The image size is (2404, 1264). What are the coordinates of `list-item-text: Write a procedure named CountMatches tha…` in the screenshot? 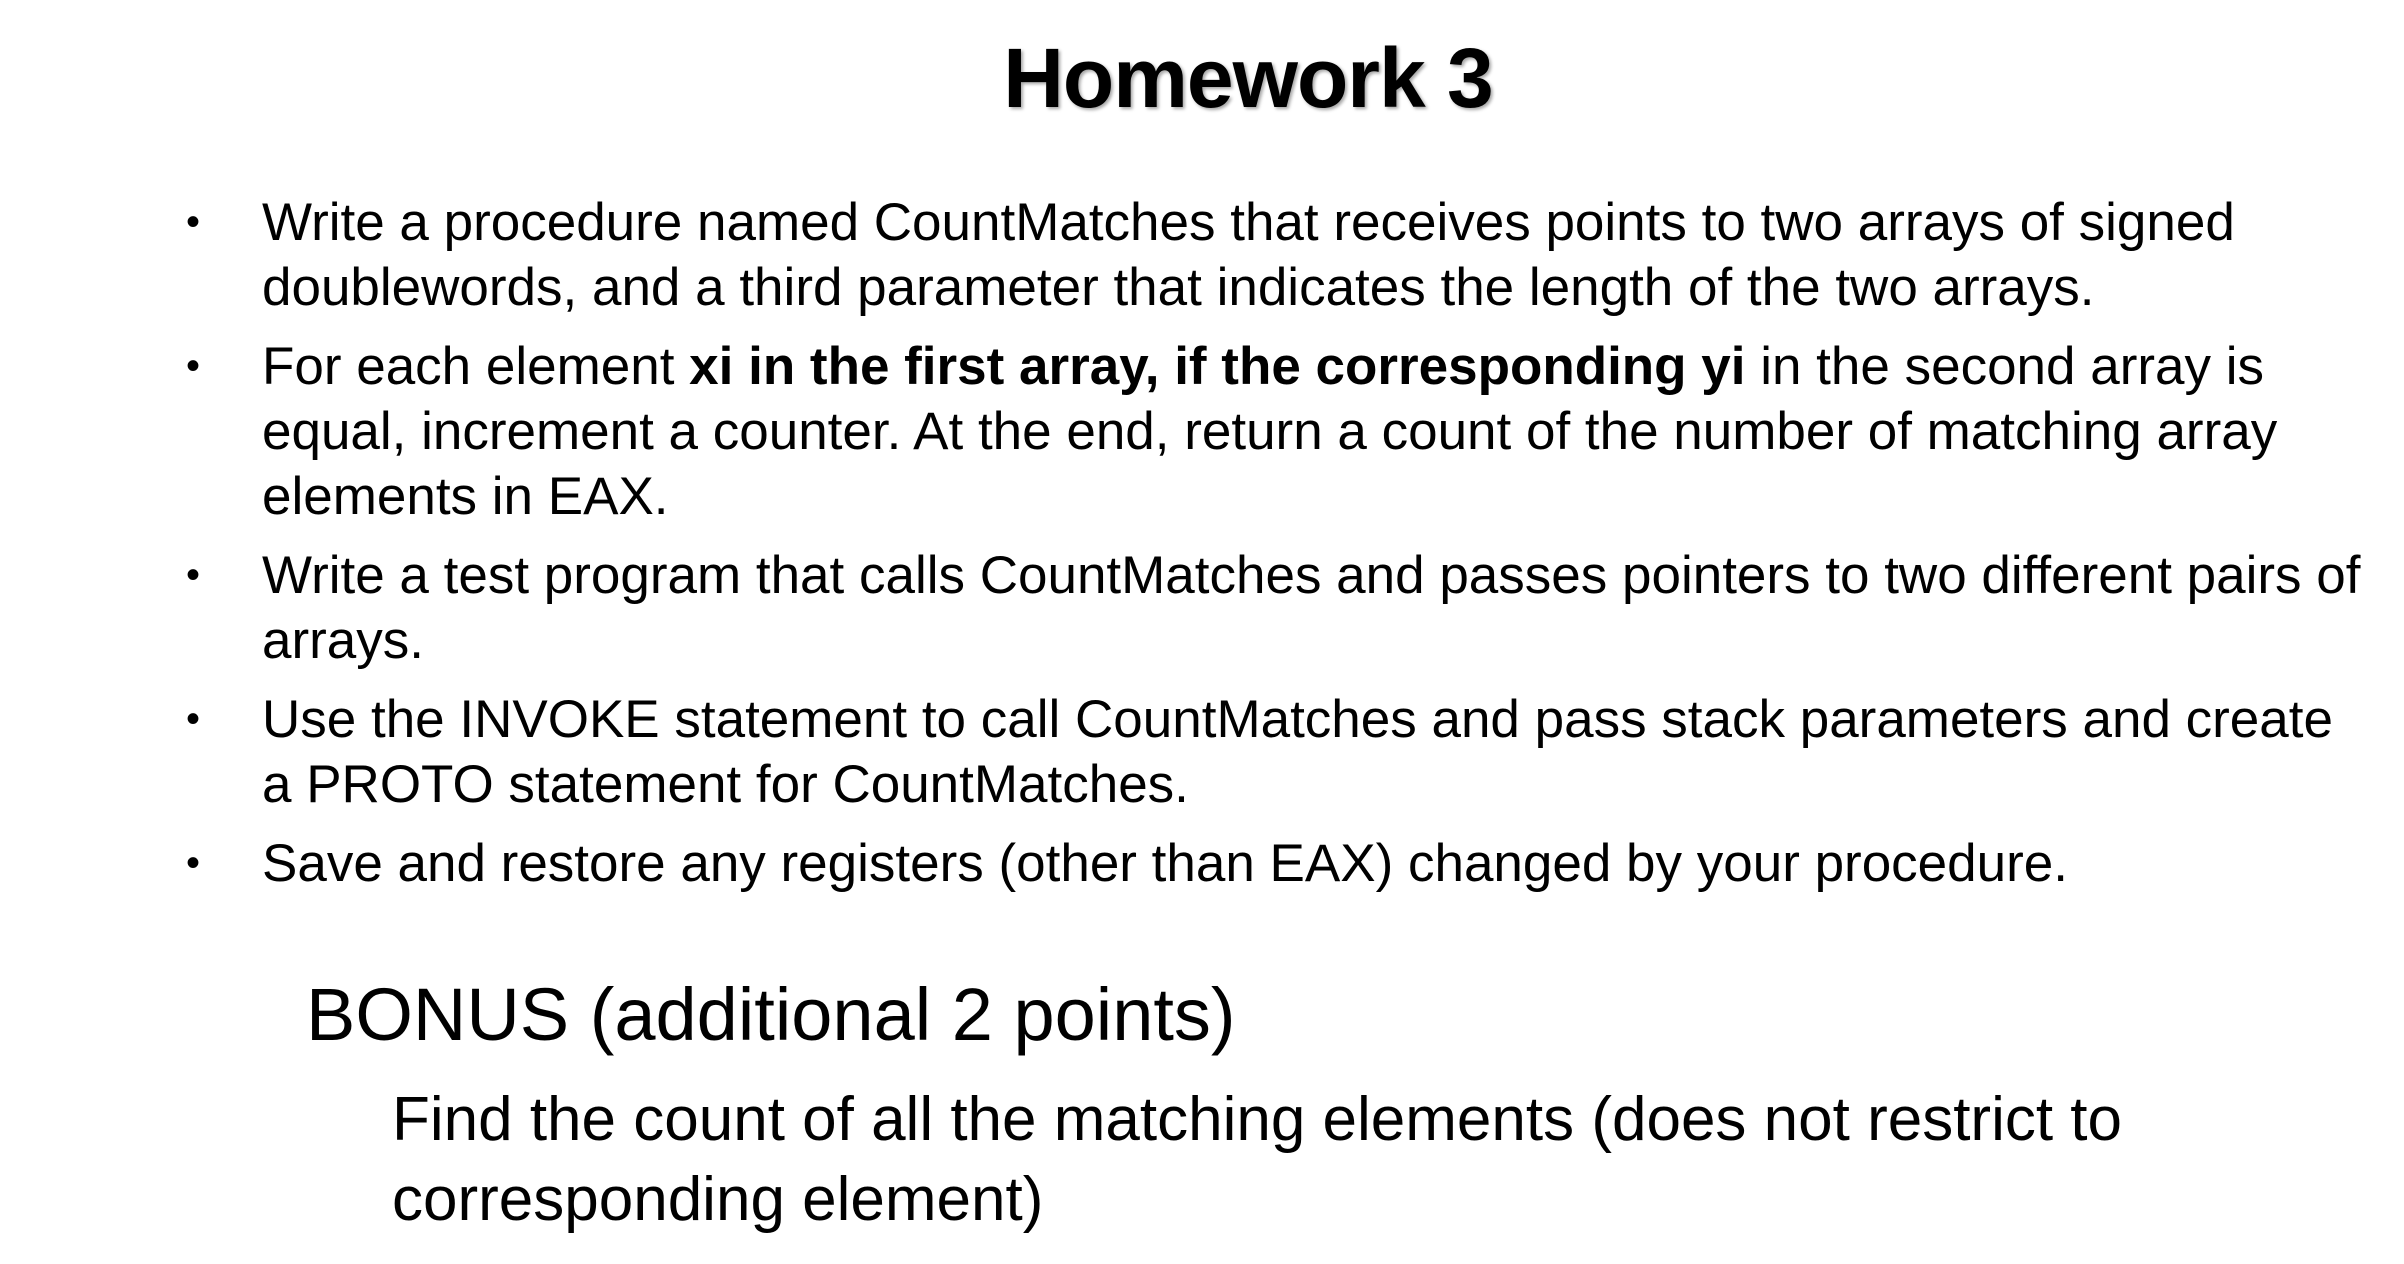 It's located at (1248, 255).